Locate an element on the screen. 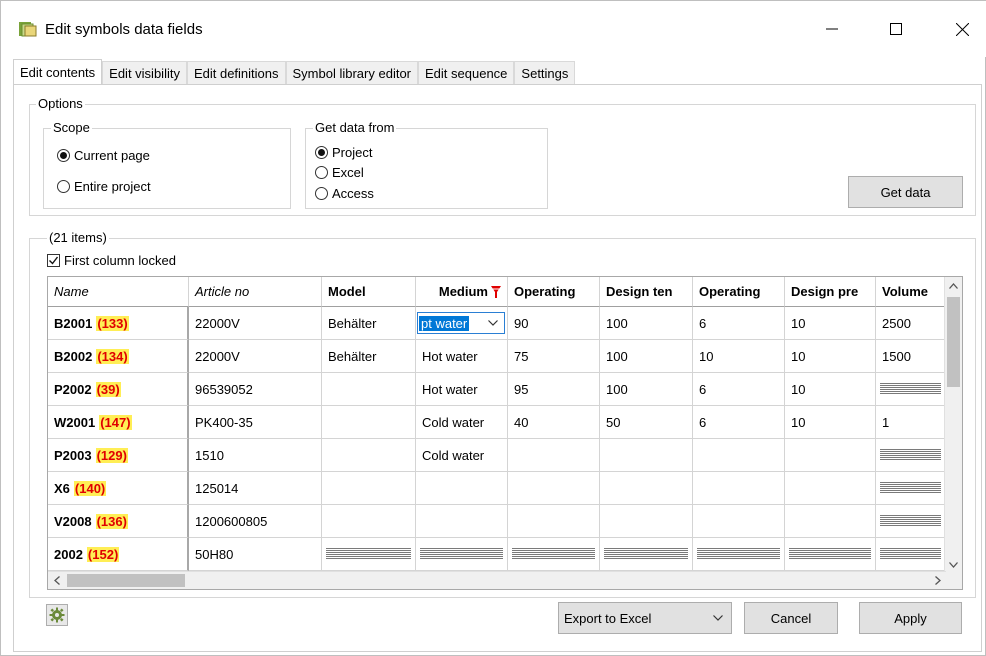 The image size is (986, 656). cell-operating-1: 40 is located at coordinates (554, 422).